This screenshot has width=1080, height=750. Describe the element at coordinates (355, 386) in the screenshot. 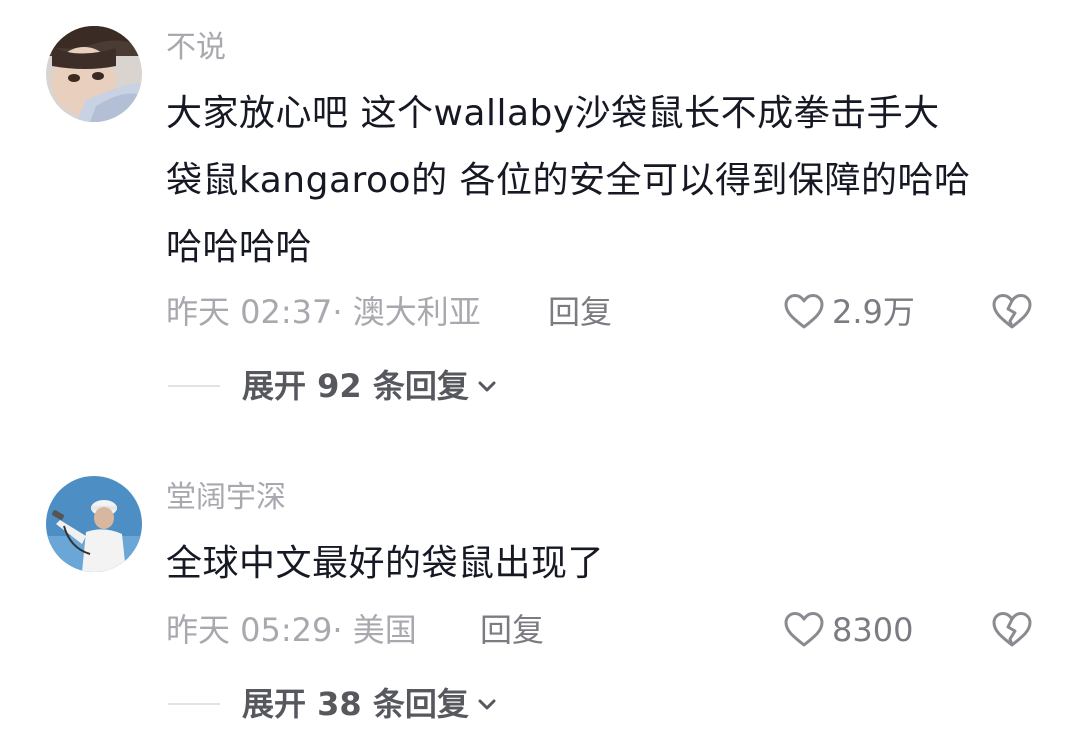

I see `expand-replies-label: 展开 92 条回复` at that location.